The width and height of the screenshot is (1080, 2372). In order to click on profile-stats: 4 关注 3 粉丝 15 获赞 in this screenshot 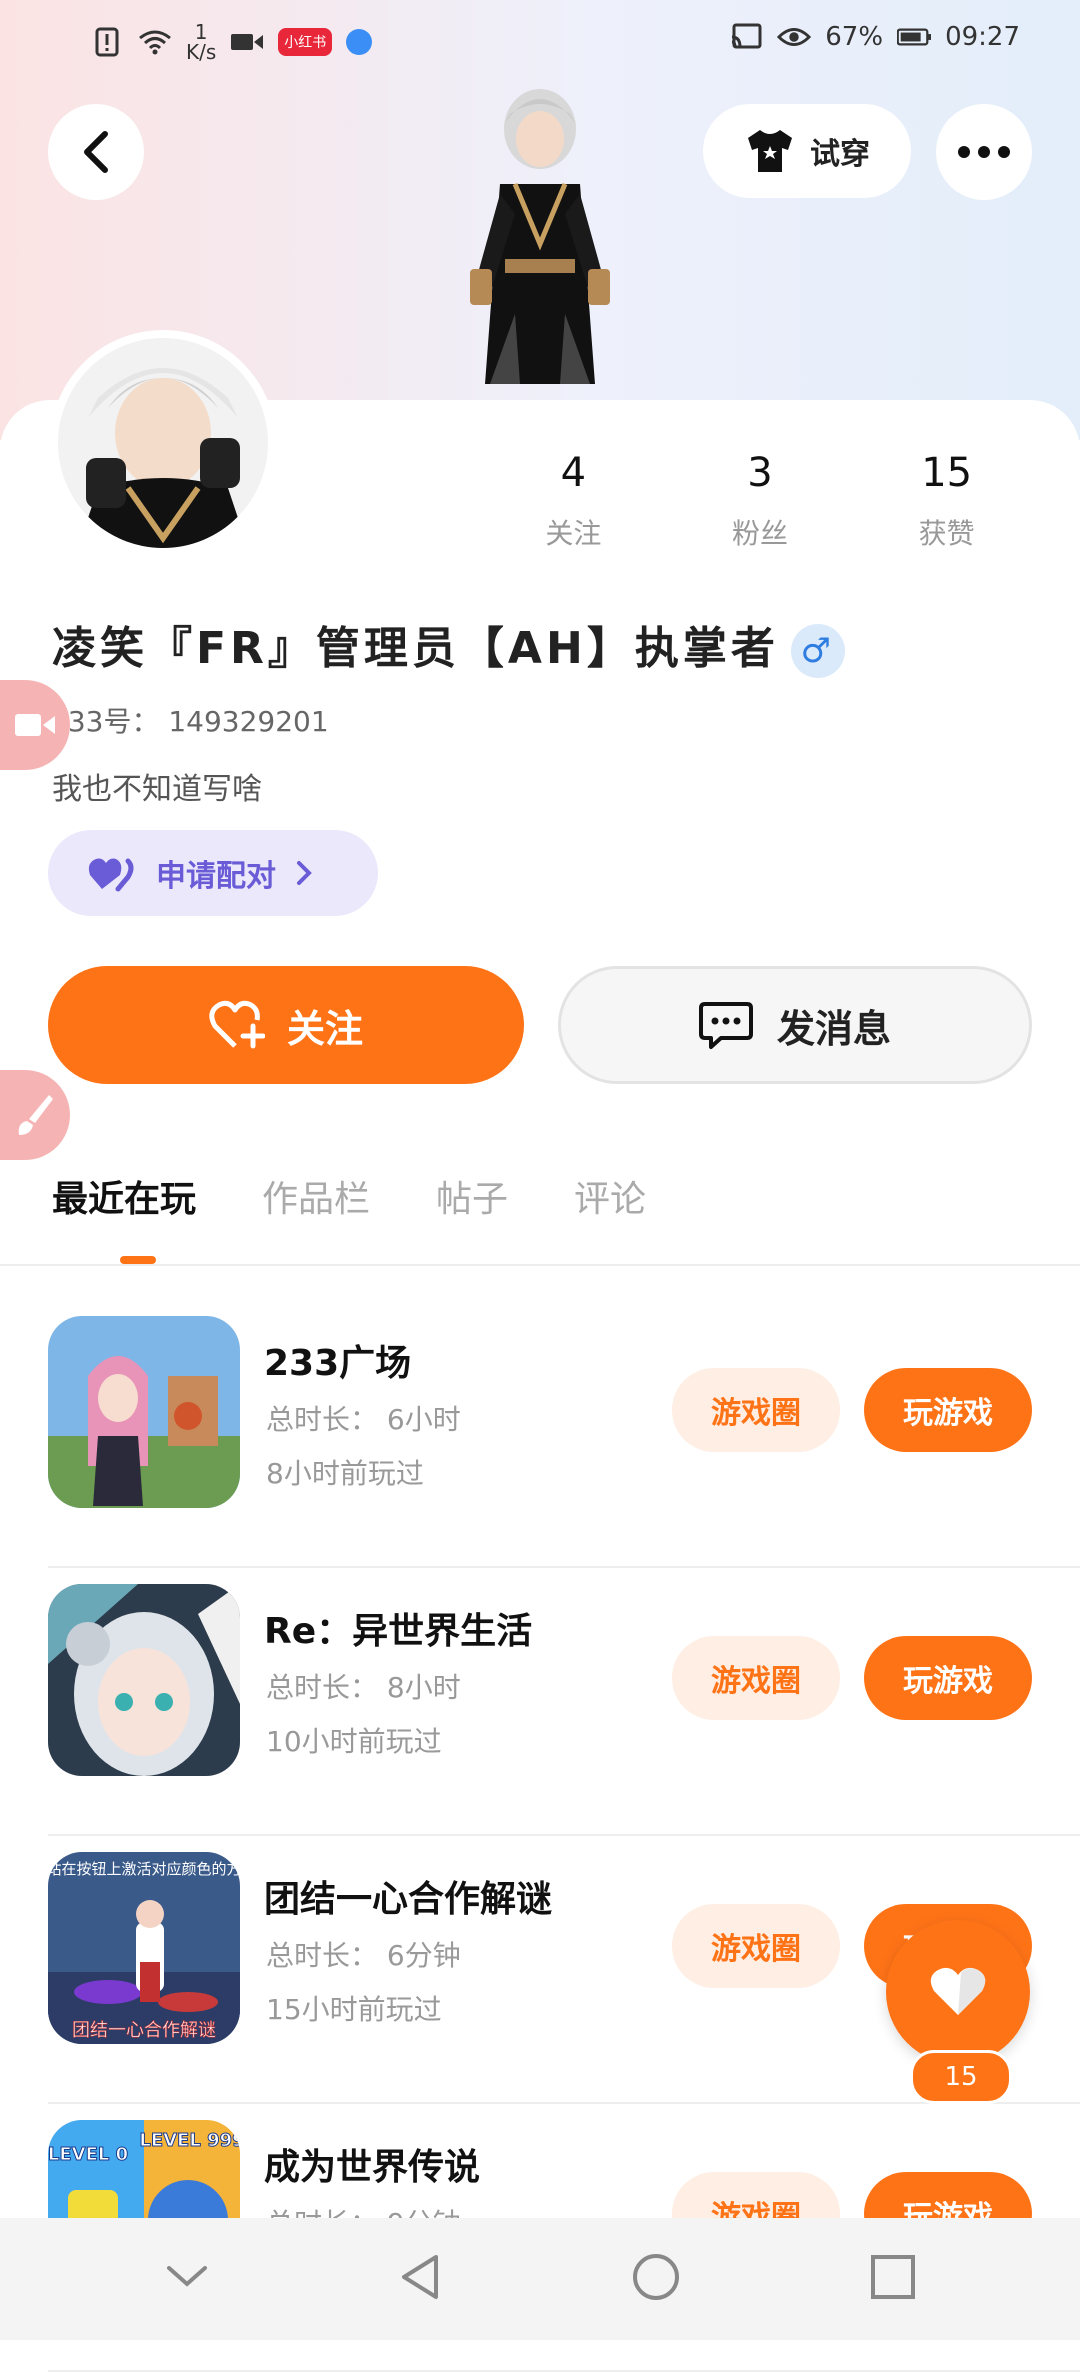, I will do `click(760, 501)`.